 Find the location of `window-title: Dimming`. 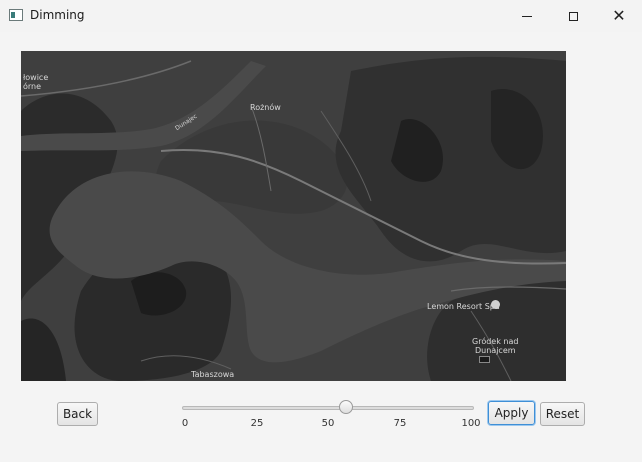

window-title: Dimming is located at coordinates (57, 15).